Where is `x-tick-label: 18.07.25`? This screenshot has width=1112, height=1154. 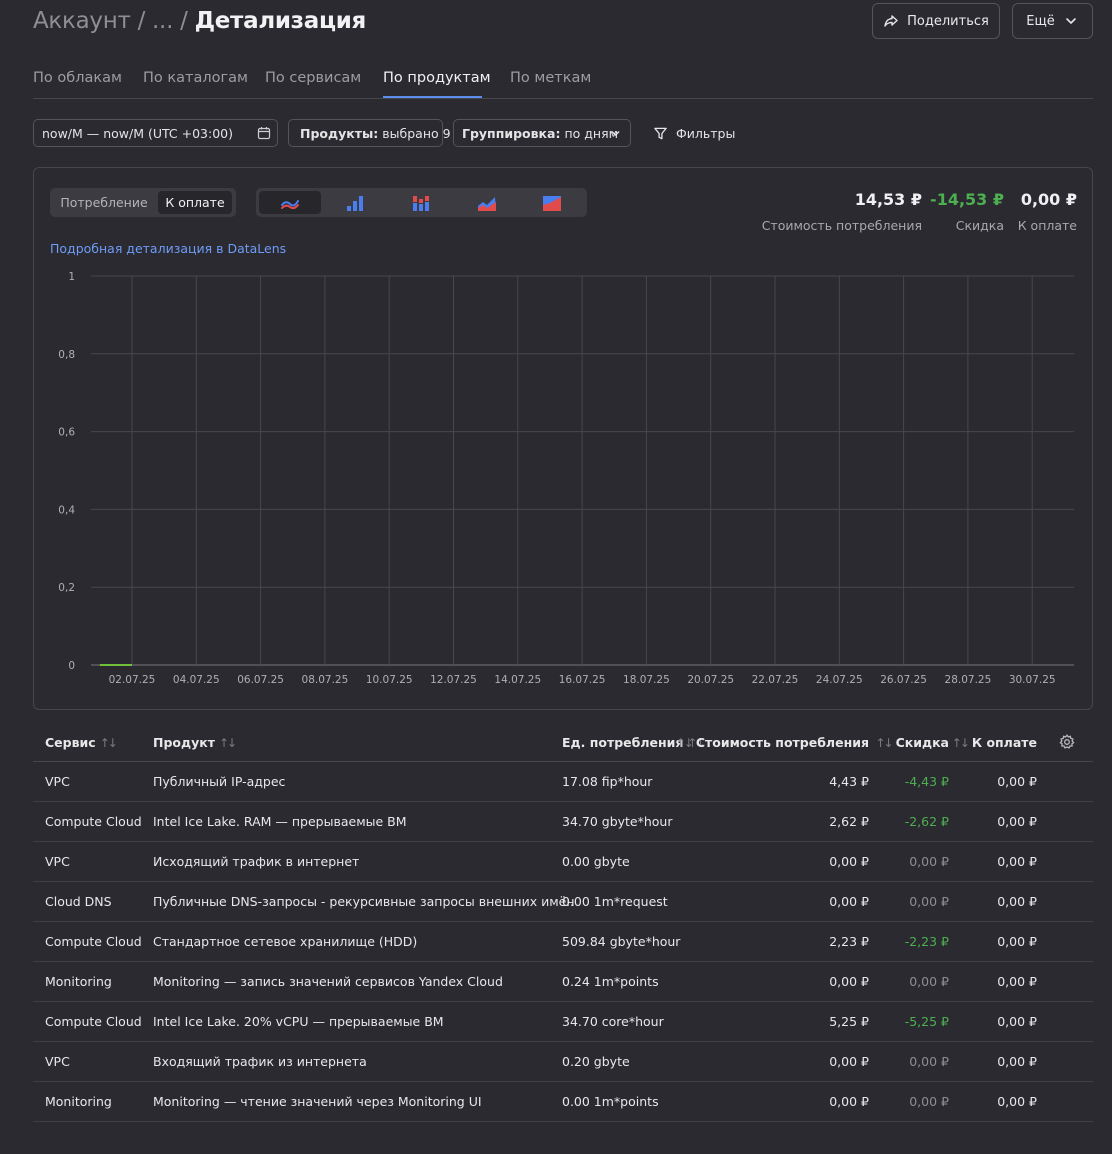 x-tick-label: 18.07.25 is located at coordinates (646, 680).